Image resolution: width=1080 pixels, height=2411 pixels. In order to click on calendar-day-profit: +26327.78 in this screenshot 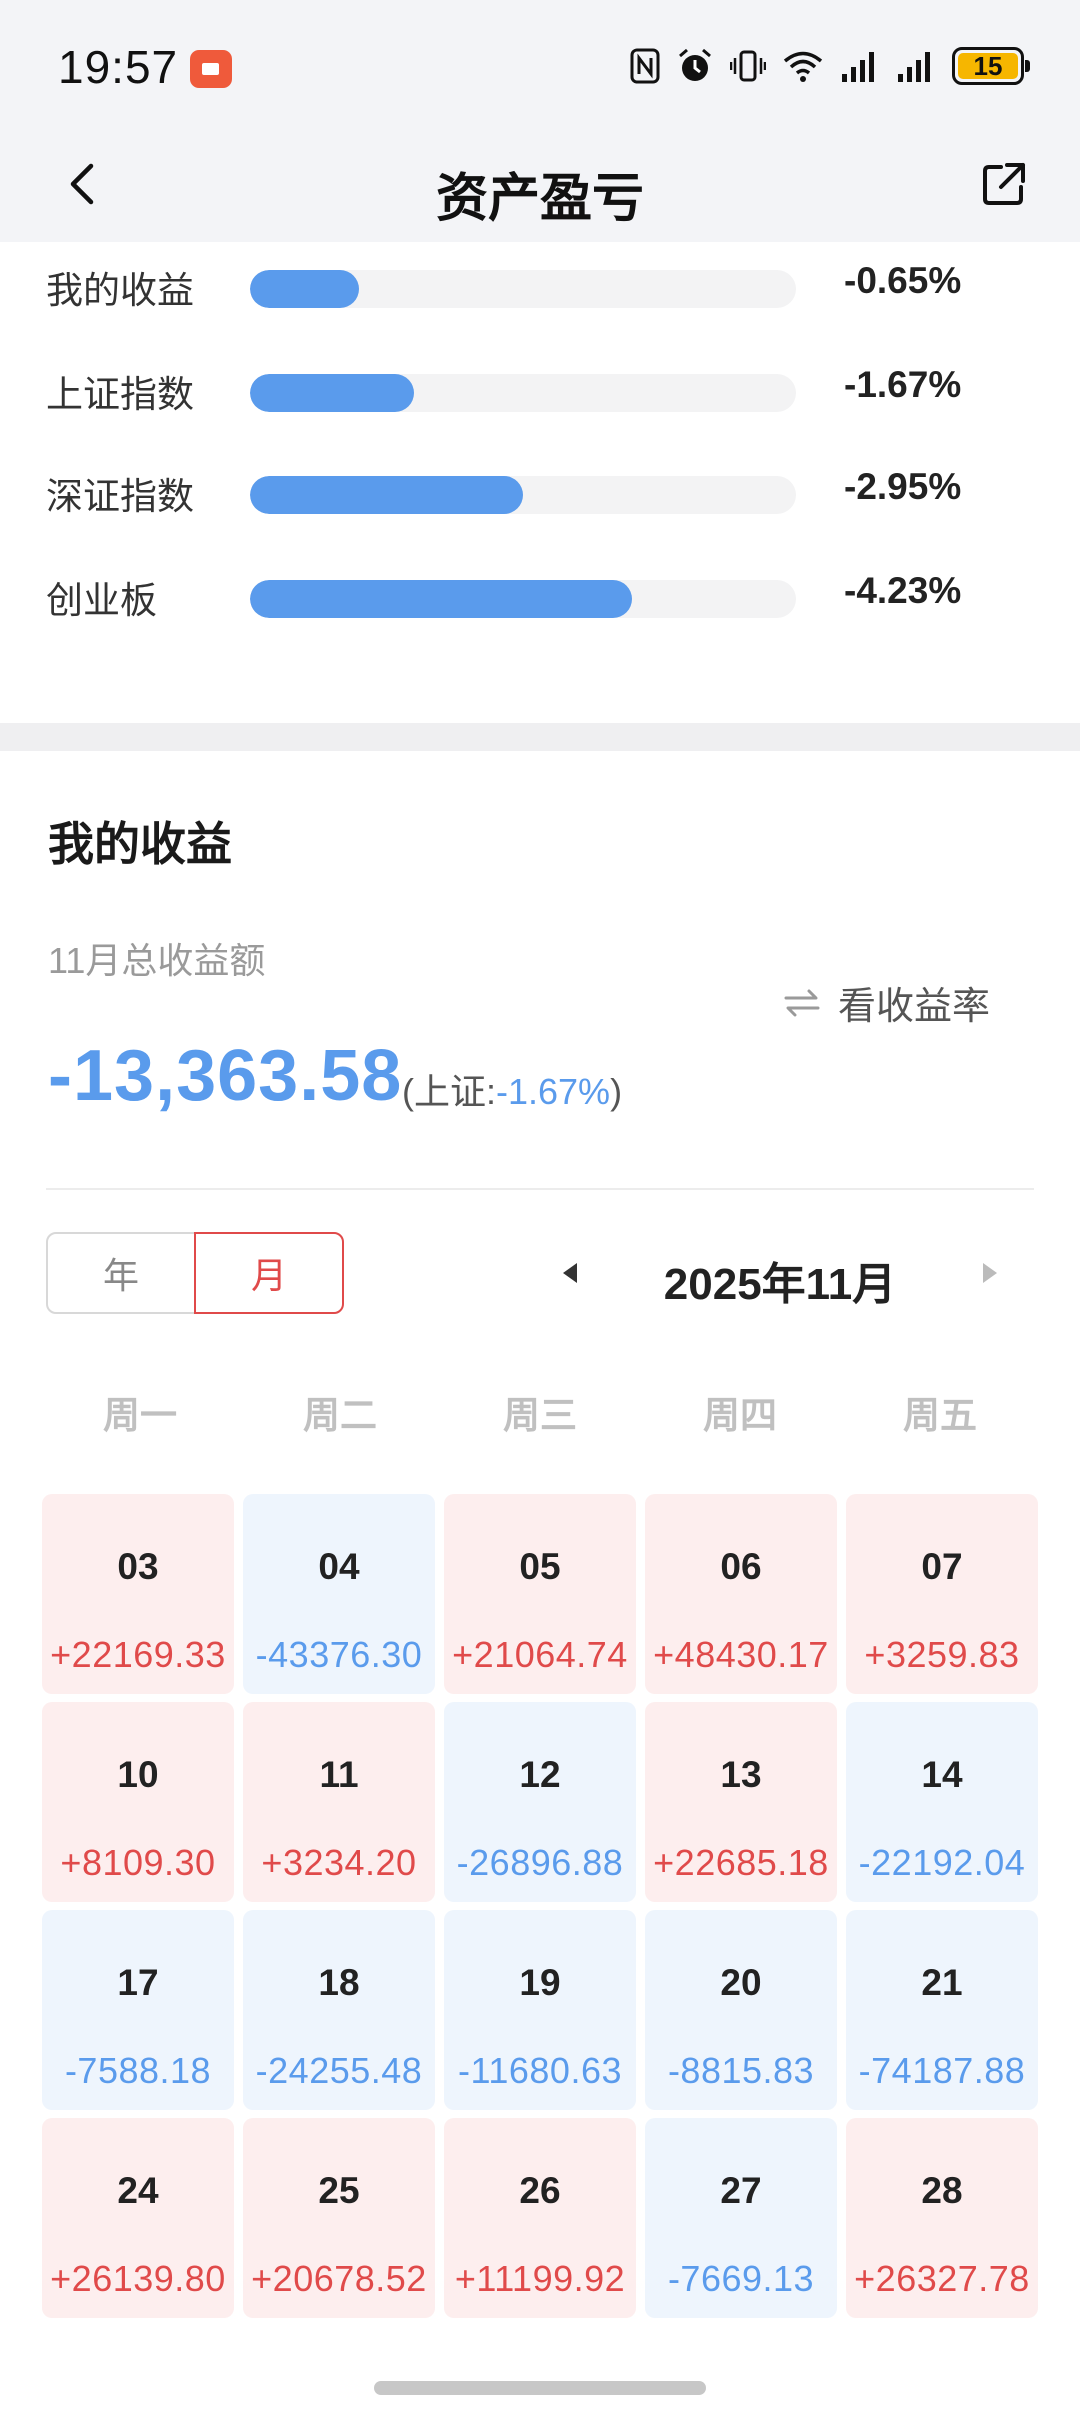, I will do `click(942, 2278)`.